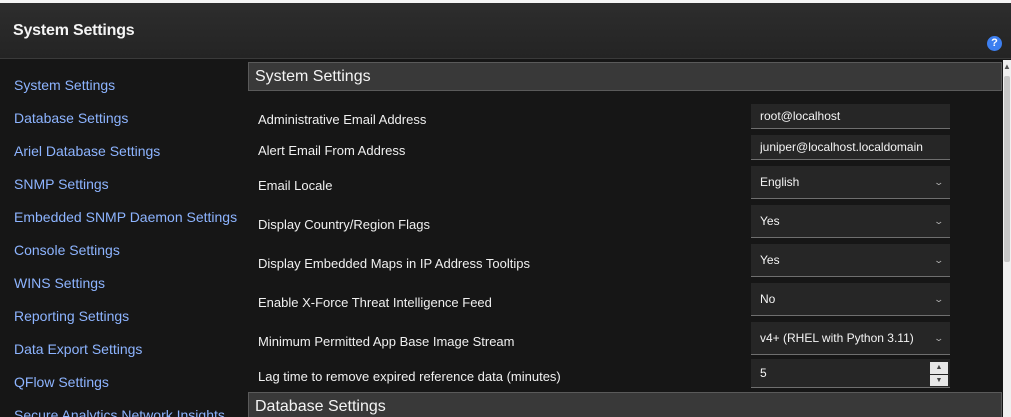 This screenshot has height=417, width=1011. What do you see at coordinates (71, 316) in the screenshot?
I see `sidebar-item-reporting-settings: Reporting Settings` at bounding box center [71, 316].